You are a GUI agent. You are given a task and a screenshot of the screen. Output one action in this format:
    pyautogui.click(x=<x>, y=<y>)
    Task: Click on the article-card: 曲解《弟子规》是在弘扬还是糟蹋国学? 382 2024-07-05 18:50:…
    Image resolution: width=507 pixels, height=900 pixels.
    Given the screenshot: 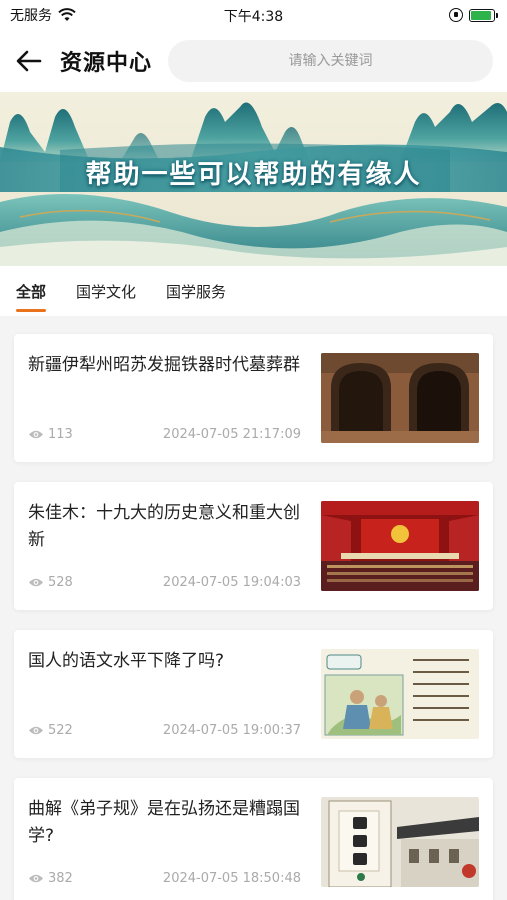 What is the action you would take?
    pyautogui.click(x=253, y=839)
    